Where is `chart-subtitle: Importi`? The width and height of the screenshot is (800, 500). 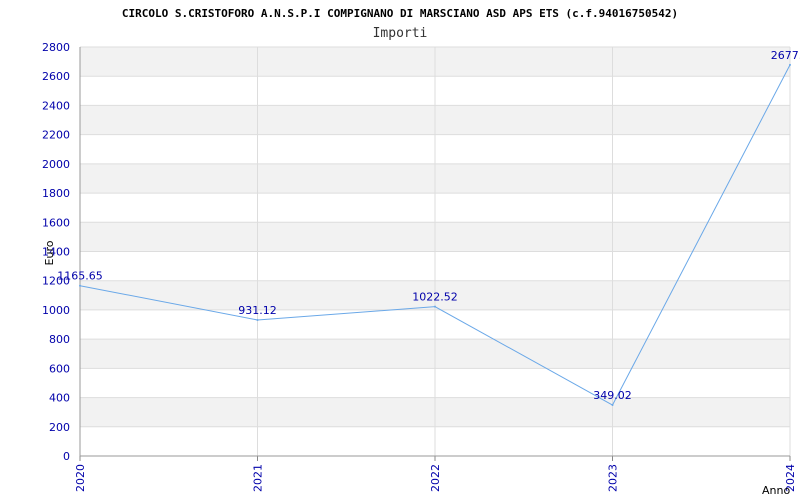
chart-subtitle: Importi is located at coordinates (400, 33).